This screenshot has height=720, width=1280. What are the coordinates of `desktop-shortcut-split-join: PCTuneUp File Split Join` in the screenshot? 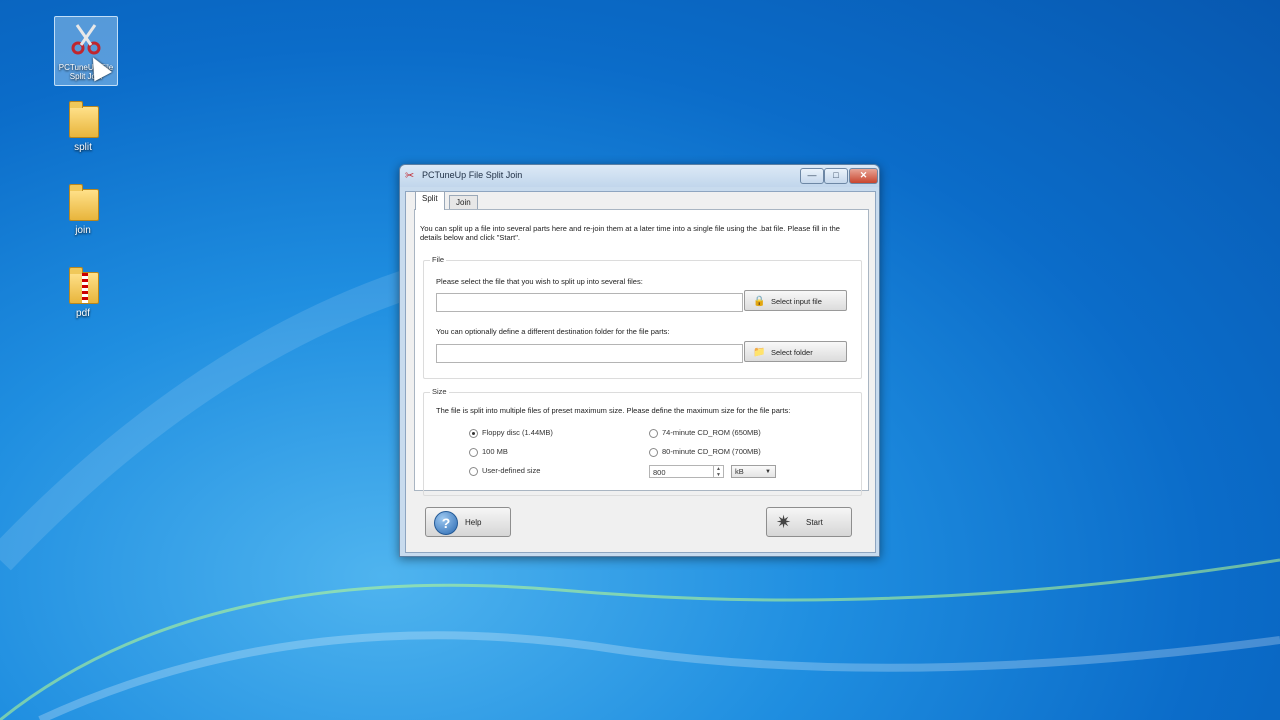 It's located at (86, 51).